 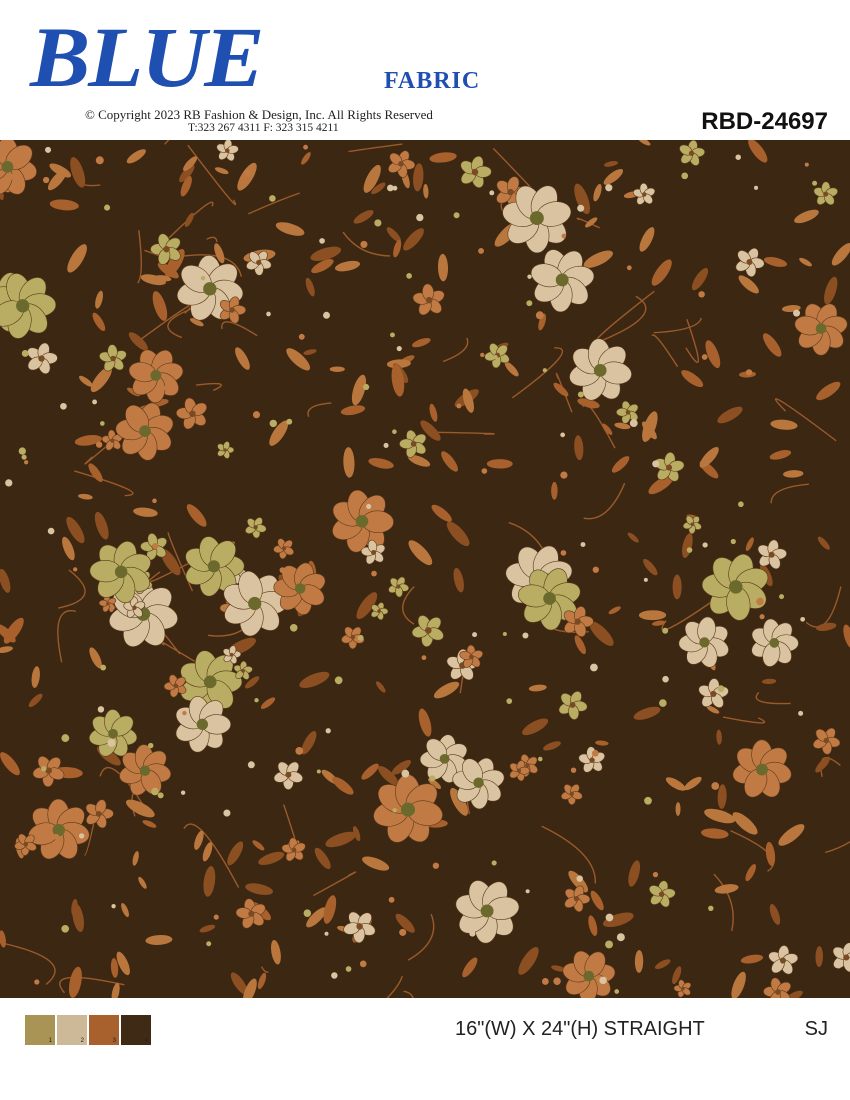 I want to click on repeat-size-label: 16"(W) X 24"(H) STRAIGHT, so click(x=580, y=1029).